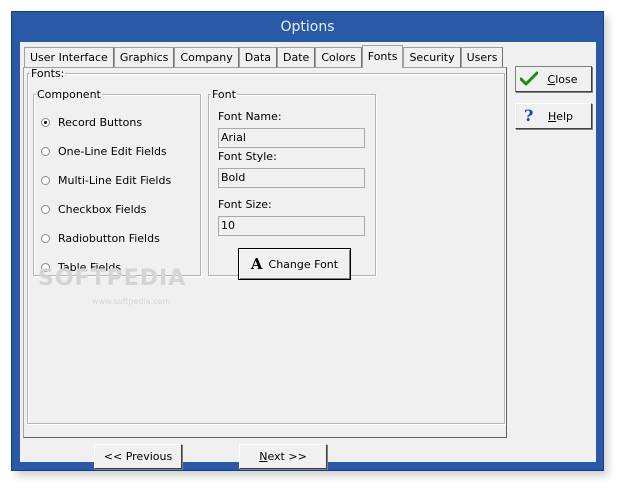 The image size is (623, 491). What do you see at coordinates (69, 57) in the screenshot?
I see `tab-user-interface: User Interface` at bounding box center [69, 57].